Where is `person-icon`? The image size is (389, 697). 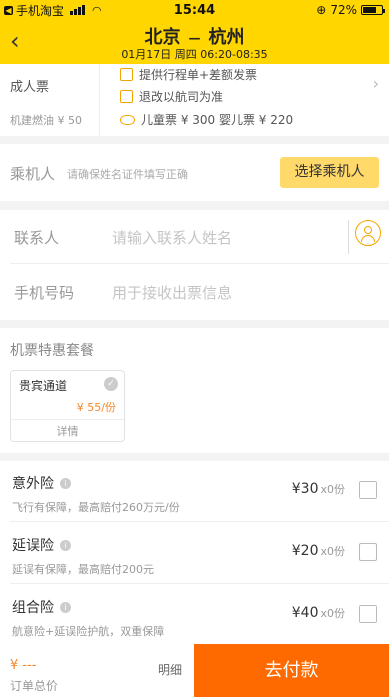 person-icon is located at coordinates (368, 233).